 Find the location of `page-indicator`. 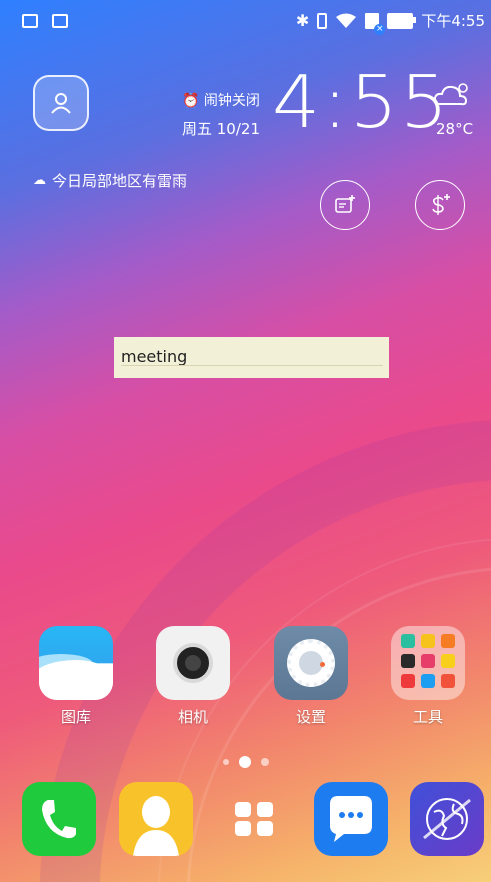

page-indicator is located at coordinates (246, 762).